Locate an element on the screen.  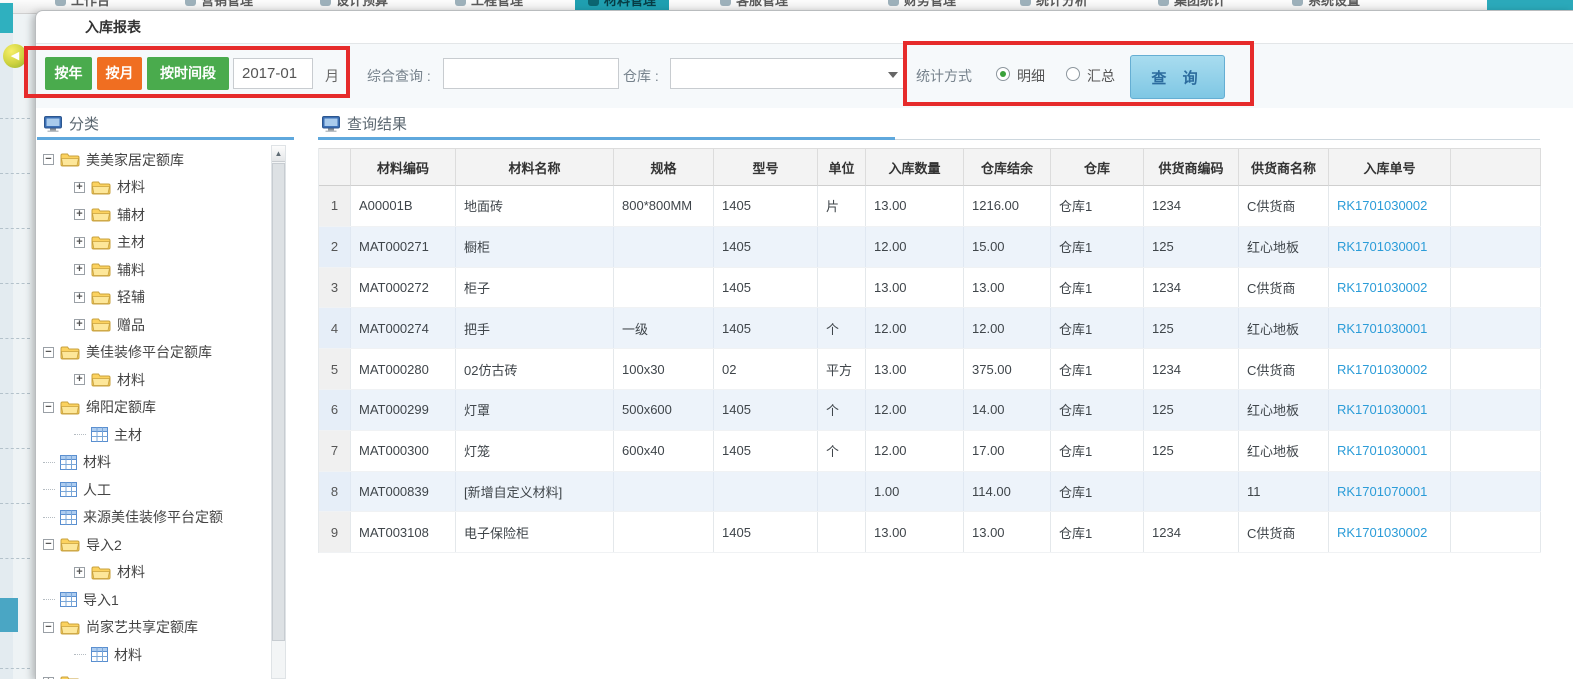
teal-corner-block is located at coordinates (6, 18).